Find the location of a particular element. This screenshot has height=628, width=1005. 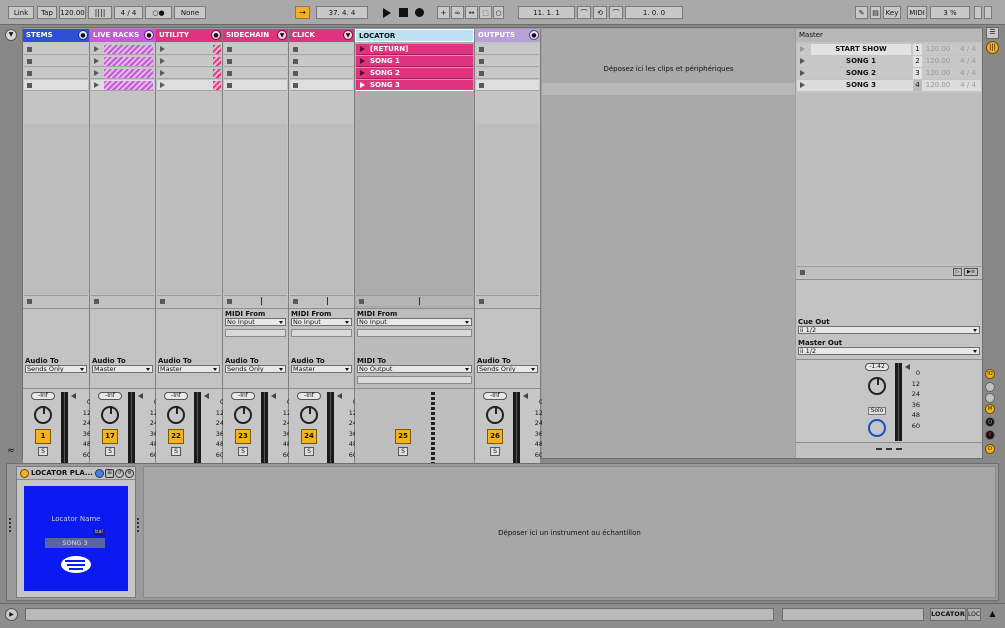

device-edit-icon: ⊞ is located at coordinates (109, 473).